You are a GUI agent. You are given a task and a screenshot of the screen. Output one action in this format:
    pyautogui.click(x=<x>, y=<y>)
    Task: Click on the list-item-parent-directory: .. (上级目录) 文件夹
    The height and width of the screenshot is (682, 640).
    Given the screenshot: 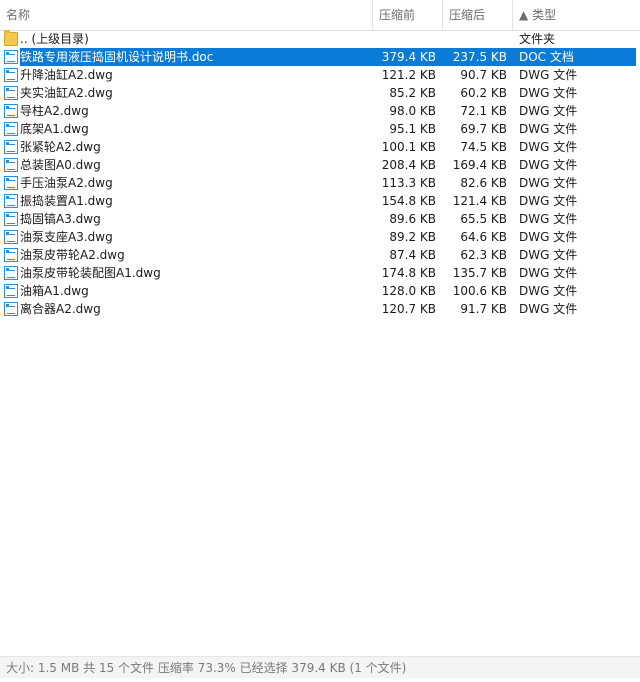 What is the action you would take?
    pyautogui.click(x=320, y=39)
    